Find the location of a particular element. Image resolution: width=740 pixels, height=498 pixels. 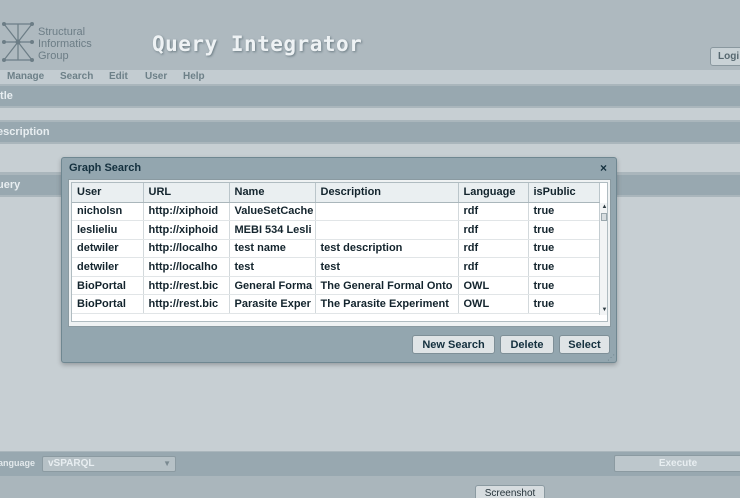

cell-description: The General Formal Onto is located at coordinates (387, 286).